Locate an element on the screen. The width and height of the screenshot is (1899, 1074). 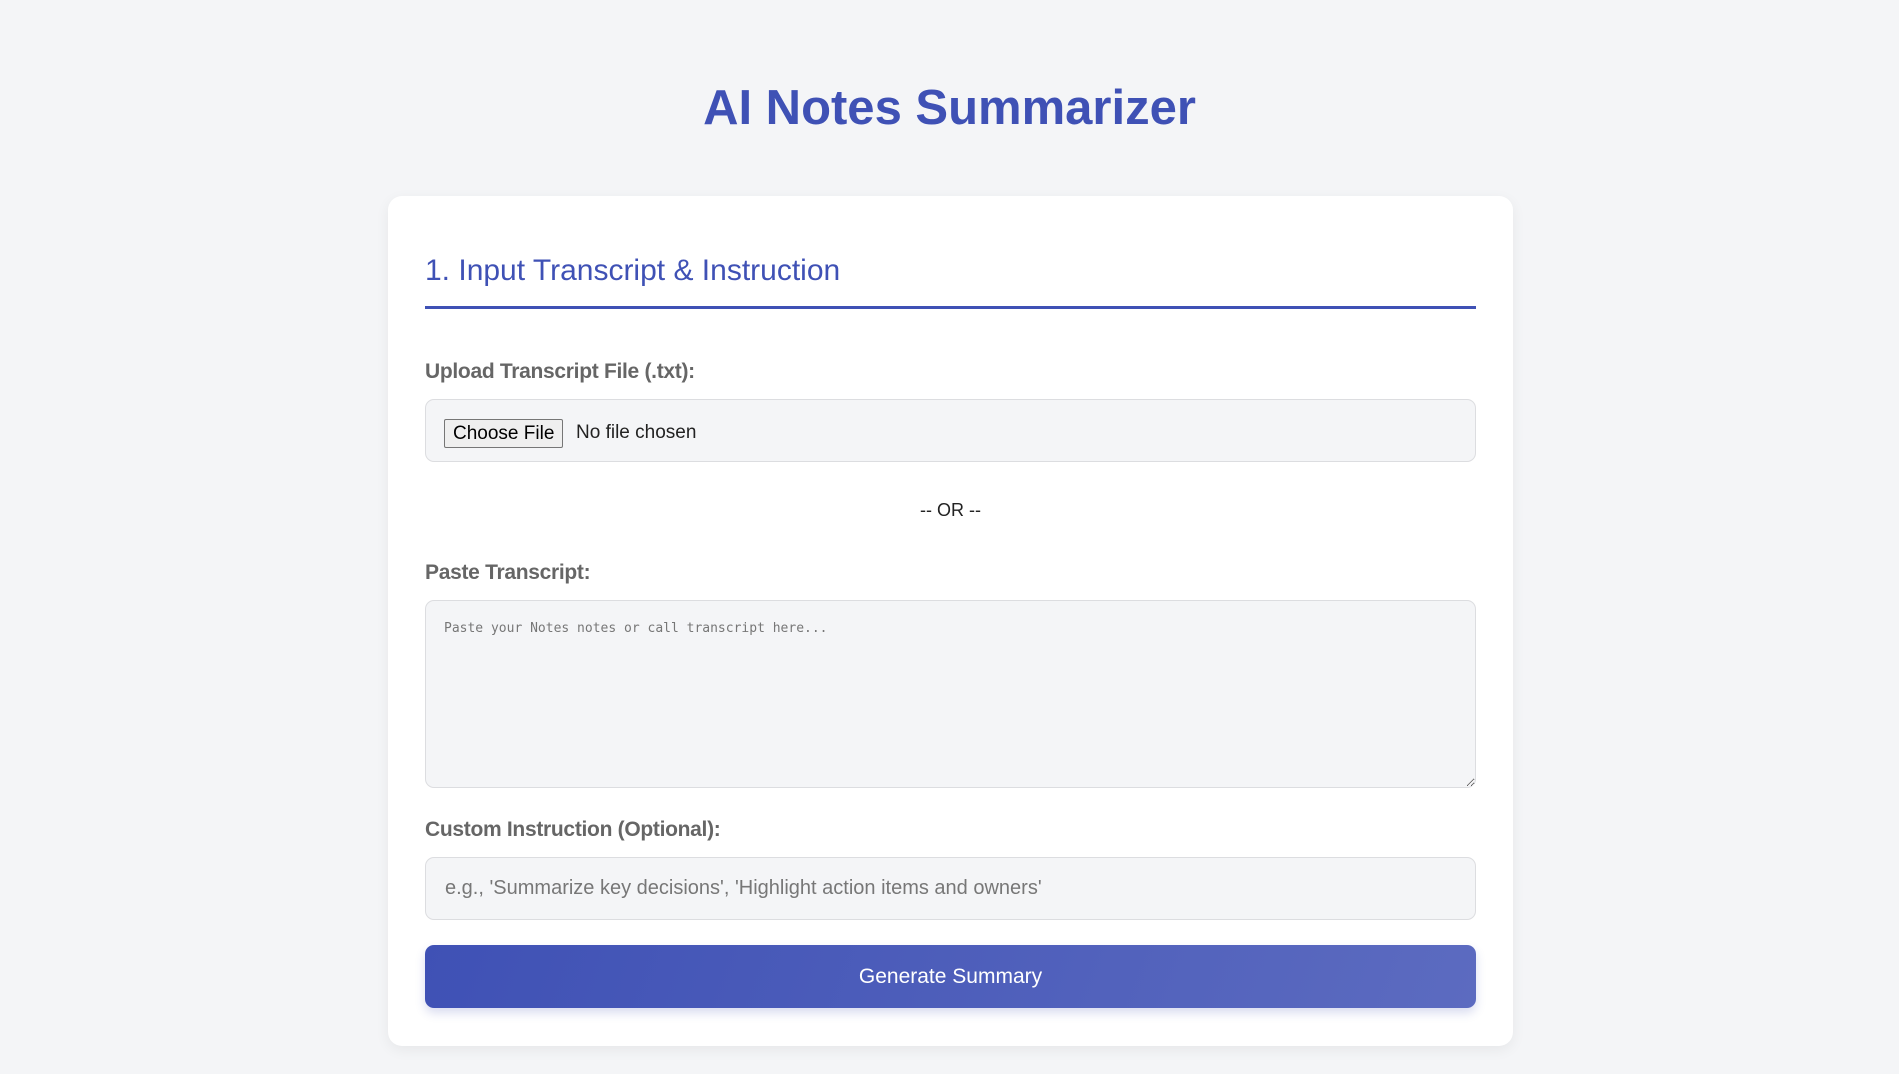
instruction-input is located at coordinates (950, 888).